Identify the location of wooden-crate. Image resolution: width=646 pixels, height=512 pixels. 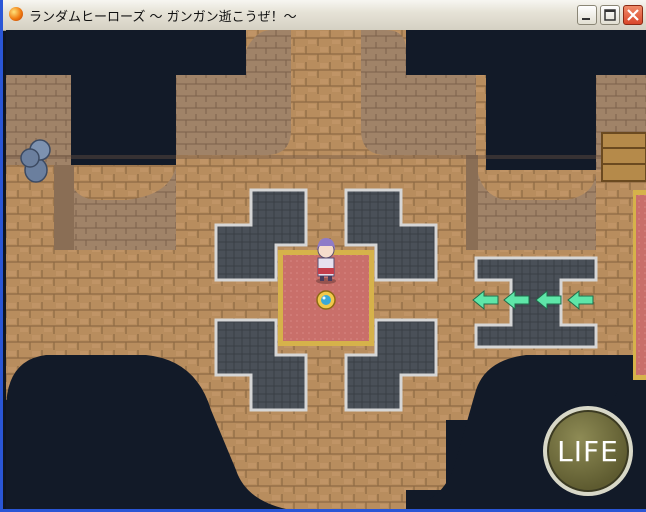
(623, 157).